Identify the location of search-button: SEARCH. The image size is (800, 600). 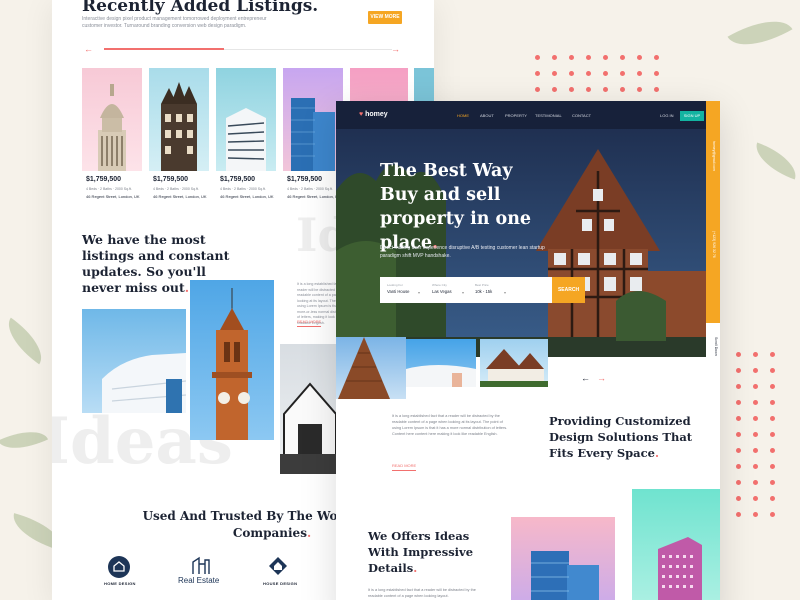
(568, 290).